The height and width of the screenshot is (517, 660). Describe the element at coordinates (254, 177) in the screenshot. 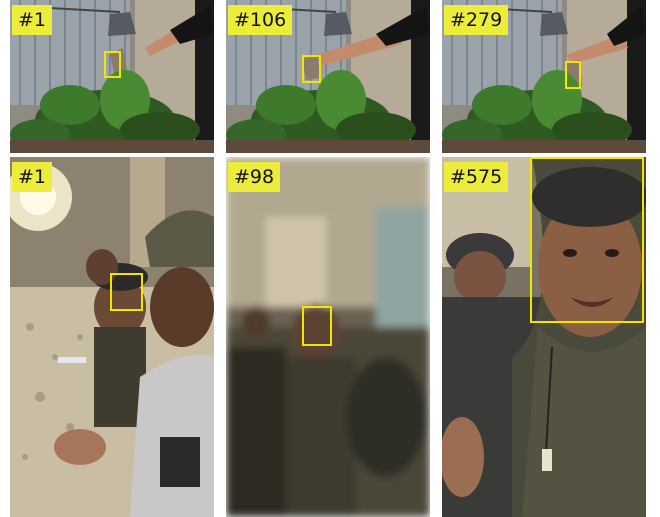

I see `frame-number-label: #98` at that location.